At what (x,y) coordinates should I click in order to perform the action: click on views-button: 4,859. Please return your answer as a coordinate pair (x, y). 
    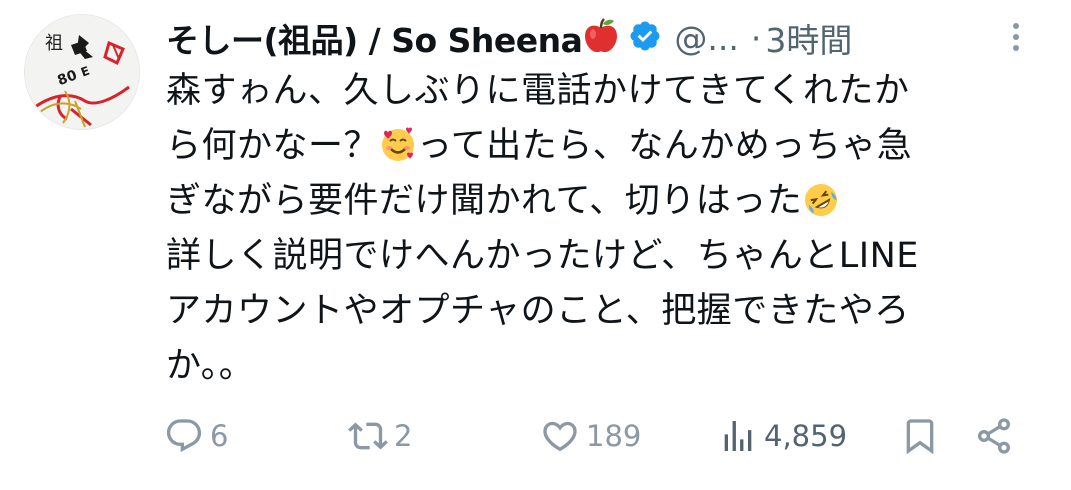
    Looking at the image, I should click on (782, 436).